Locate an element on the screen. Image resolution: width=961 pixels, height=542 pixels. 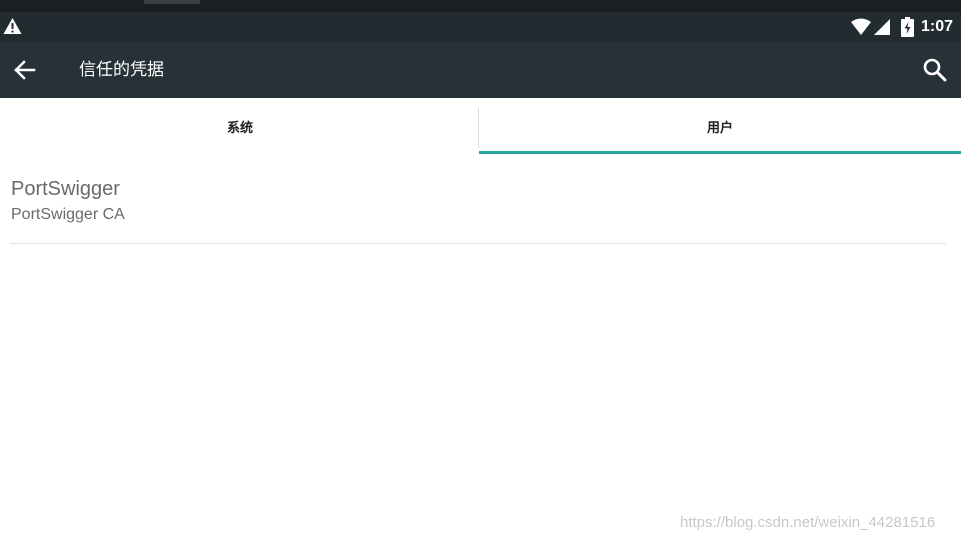
tab-system-label: 系统 is located at coordinates (239, 128).